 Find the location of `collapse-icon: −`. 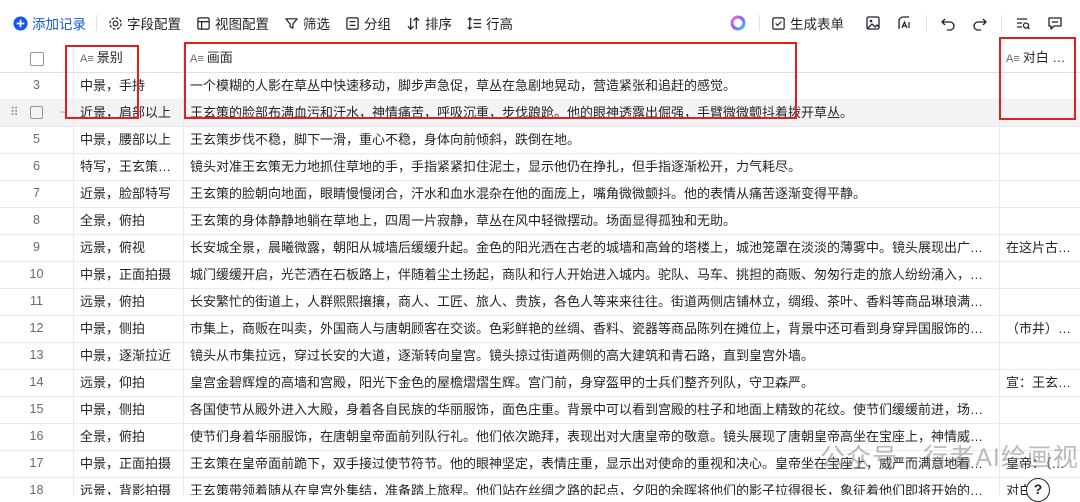

collapse-icon: − is located at coordinates (63, 112).